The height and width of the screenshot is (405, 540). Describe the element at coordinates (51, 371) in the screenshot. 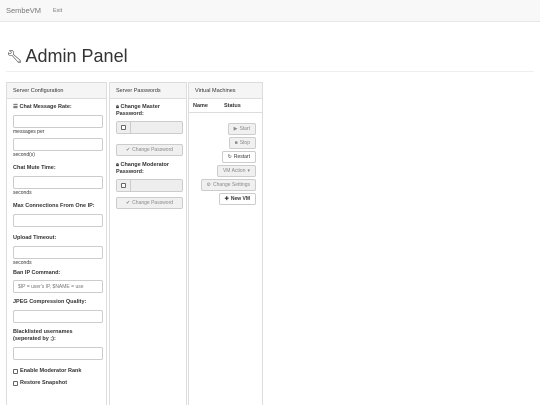

I see `enable-moderator-label: Enable Moderator Rank` at that location.